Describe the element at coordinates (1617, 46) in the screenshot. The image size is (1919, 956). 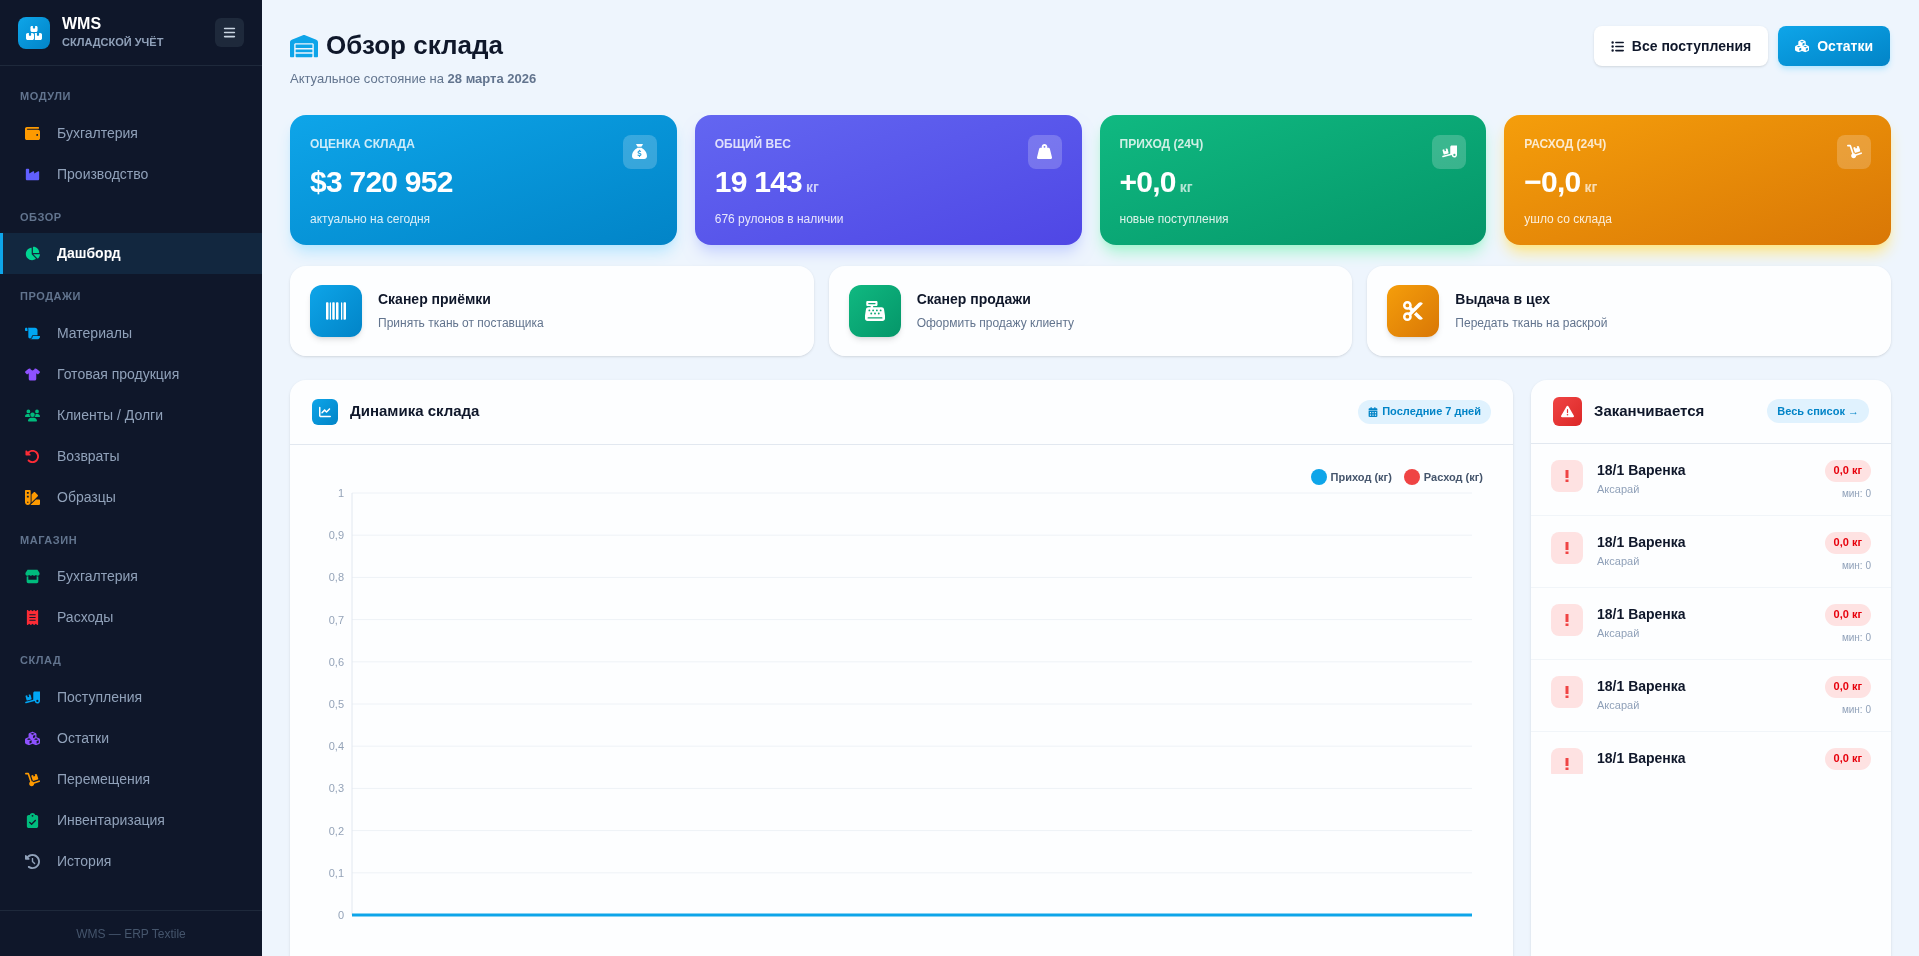
I see `list-icon` at that location.